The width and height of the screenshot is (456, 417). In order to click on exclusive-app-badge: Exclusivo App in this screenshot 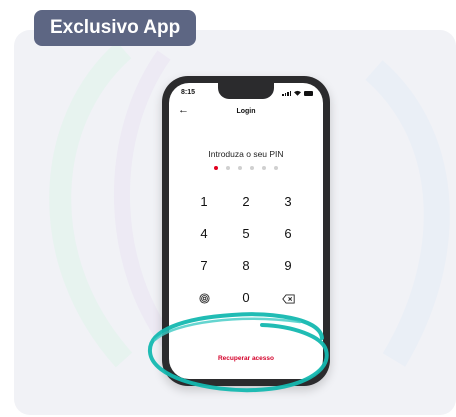, I will do `click(115, 28)`.